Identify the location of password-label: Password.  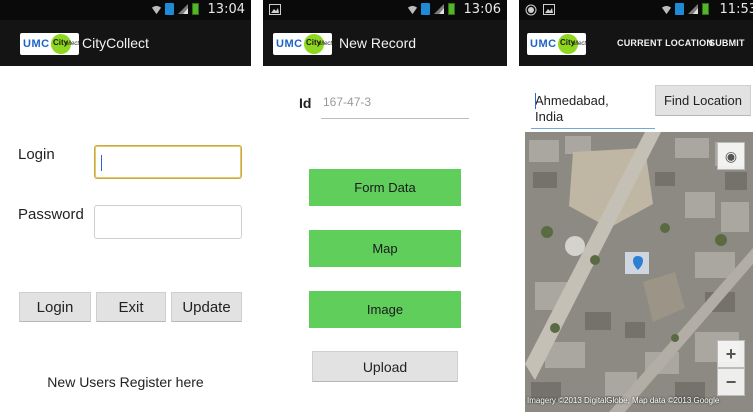
(51, 214).